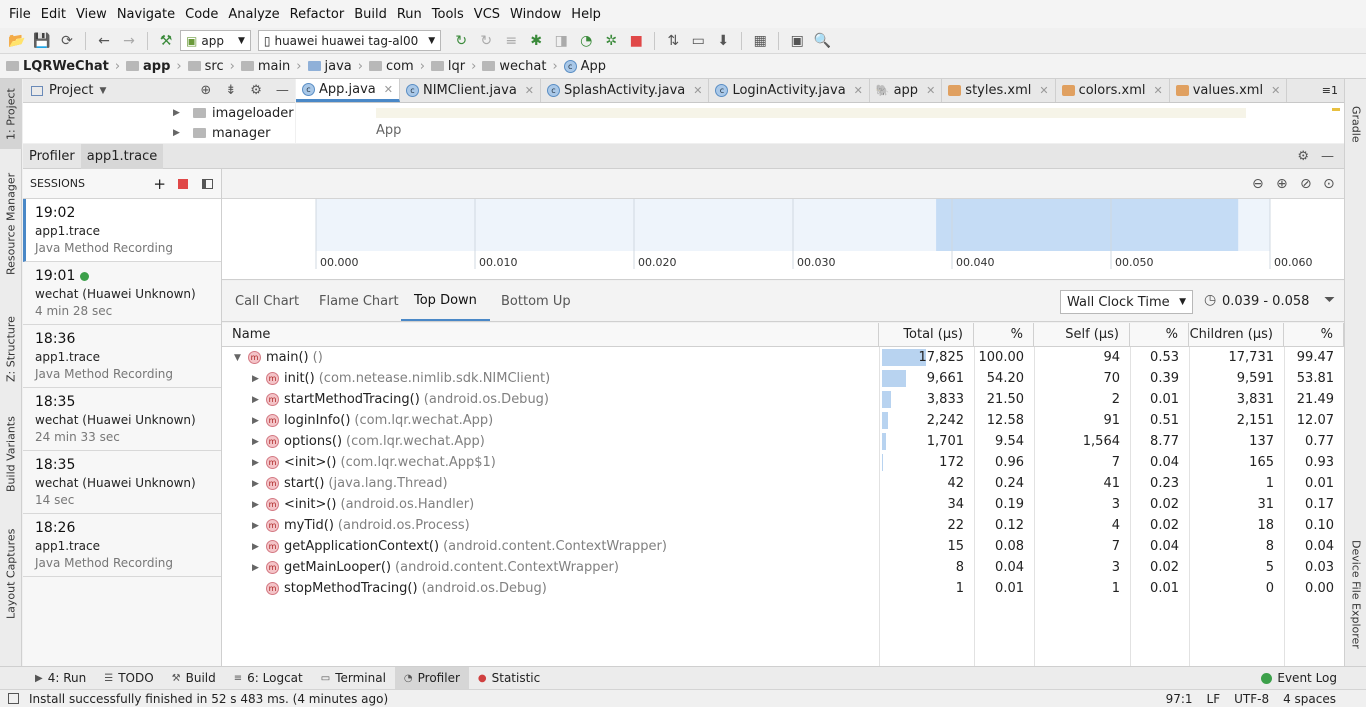 The width and height of the screenshot is (1366, 707). I want to click on coverage-icon: ◨, so click(561, 41).